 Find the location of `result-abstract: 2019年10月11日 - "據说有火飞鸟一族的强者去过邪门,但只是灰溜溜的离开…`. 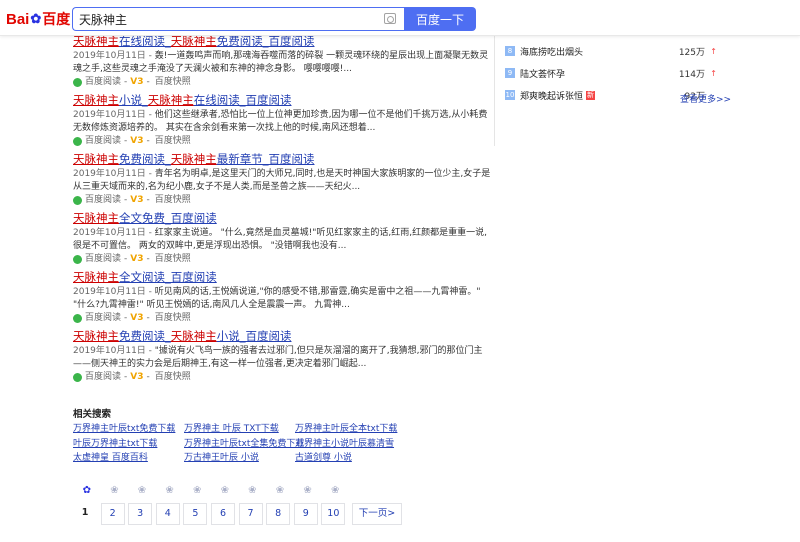

result-abstract: 2019年10月11日 - "據说有火飞鸟一族的强者去过邪门,但只是灰溜溜的离开… is located at coordinates (278, 357).